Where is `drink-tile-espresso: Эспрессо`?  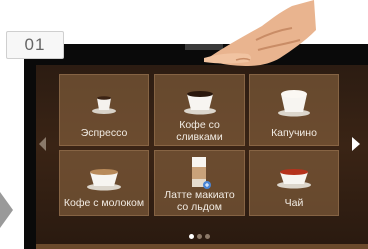 drink-tile-espresso: Эспрессо is located at coordinates (104, 110).